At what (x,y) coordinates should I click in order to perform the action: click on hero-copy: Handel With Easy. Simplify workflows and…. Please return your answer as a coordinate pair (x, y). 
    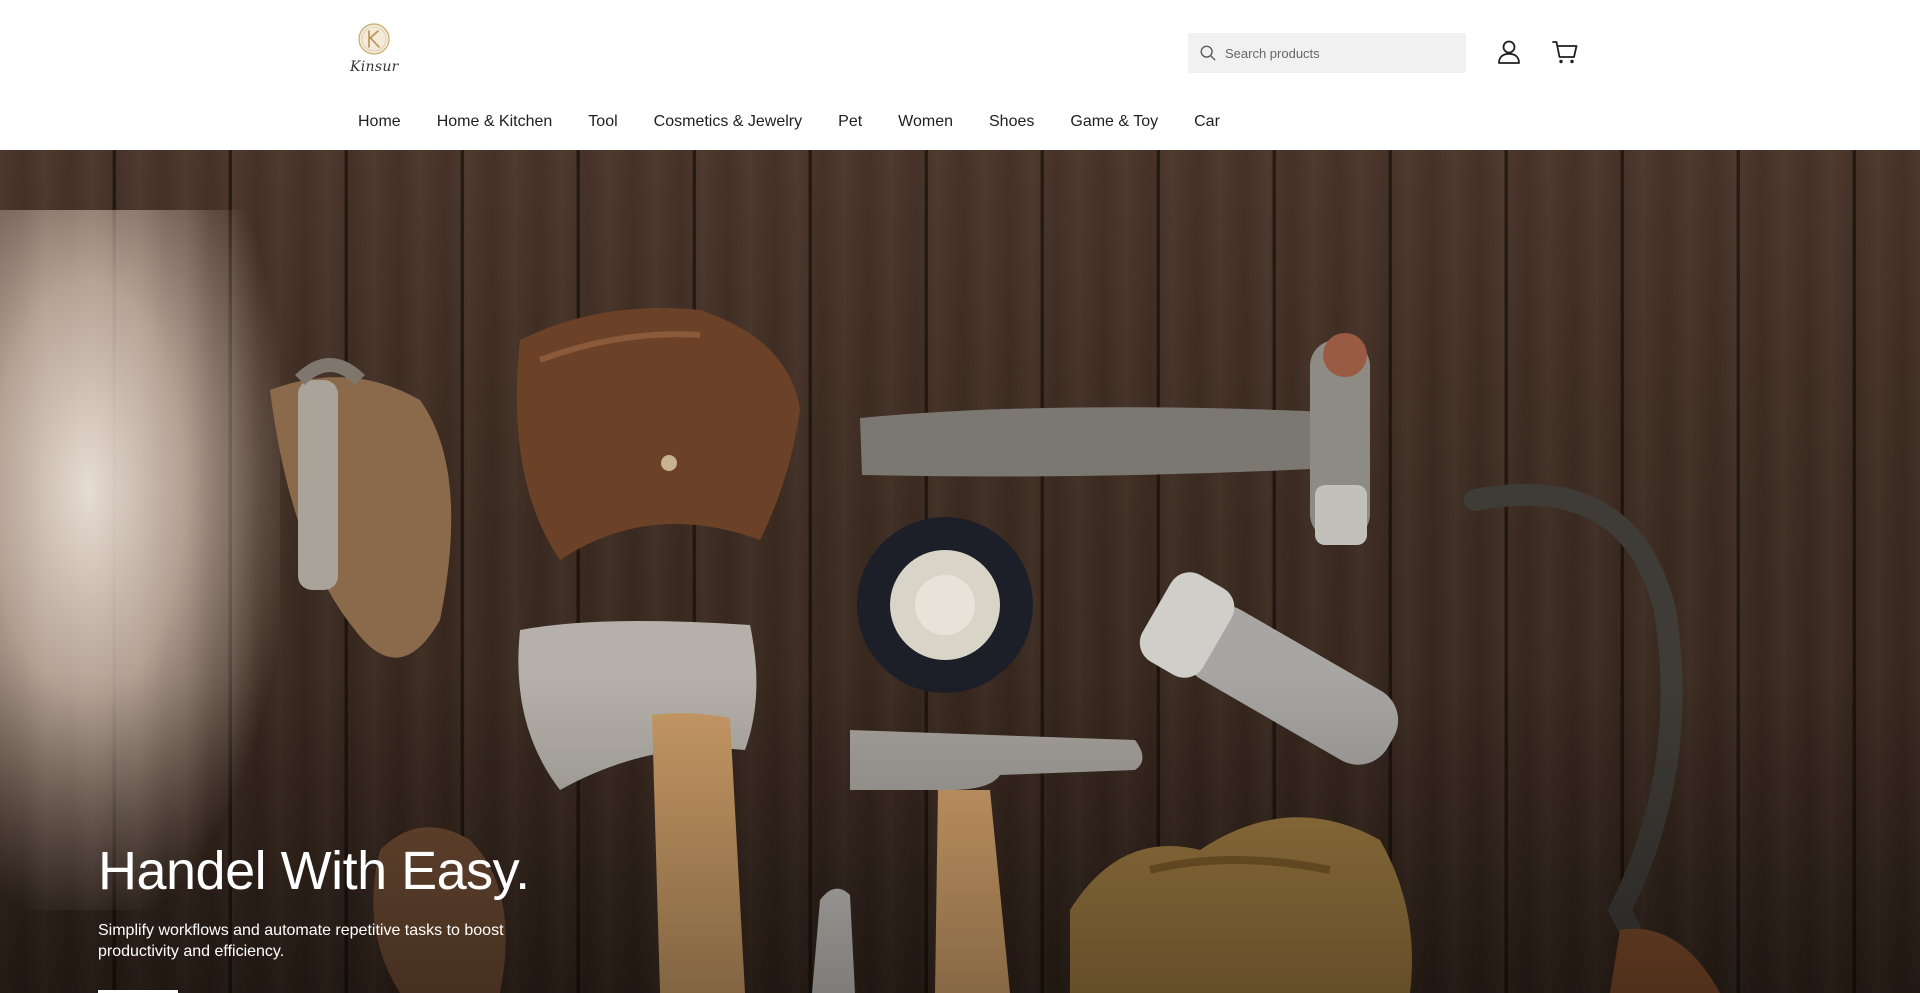
    Looking at the image, I should click on (348, 916).